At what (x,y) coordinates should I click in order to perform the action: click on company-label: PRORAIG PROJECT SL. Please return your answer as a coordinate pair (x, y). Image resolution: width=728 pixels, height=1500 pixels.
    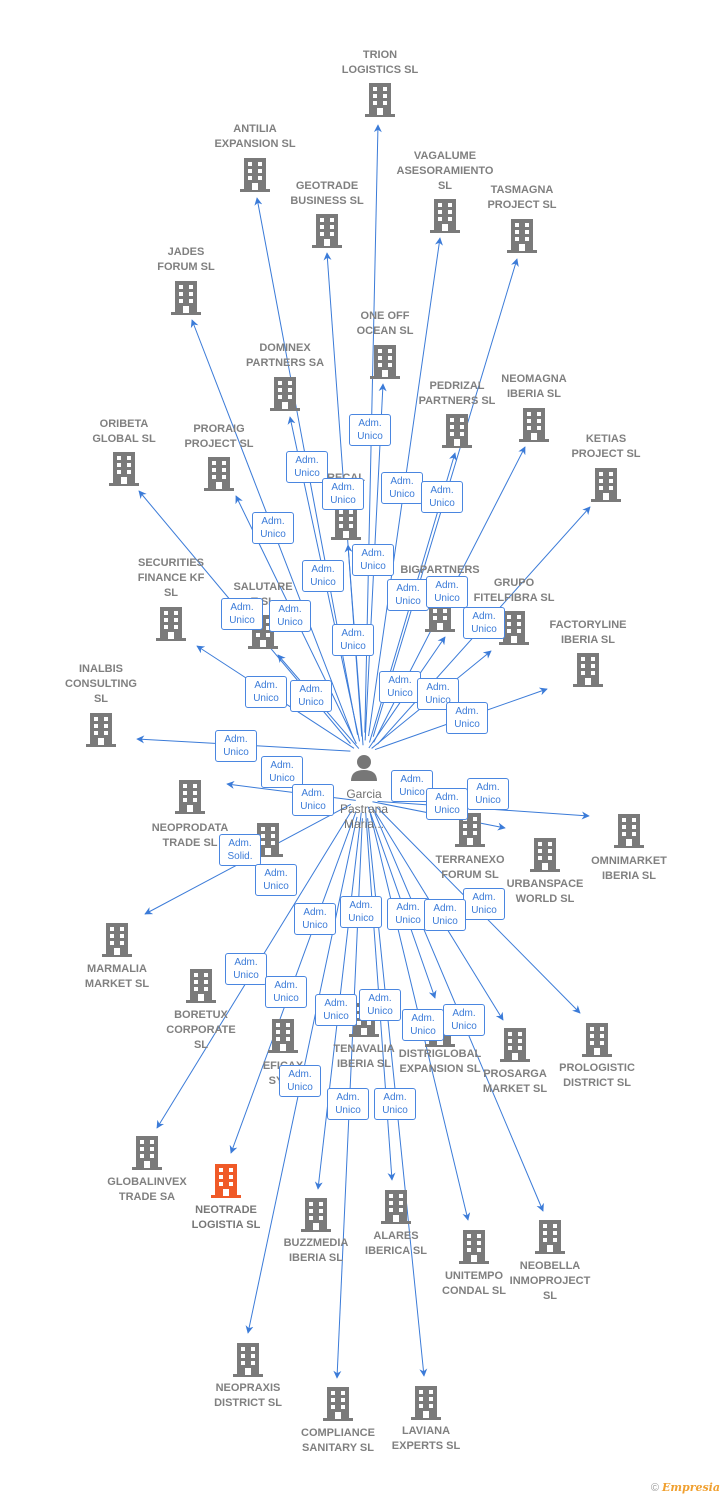
    Looking at the image, I should click on (218, 437).